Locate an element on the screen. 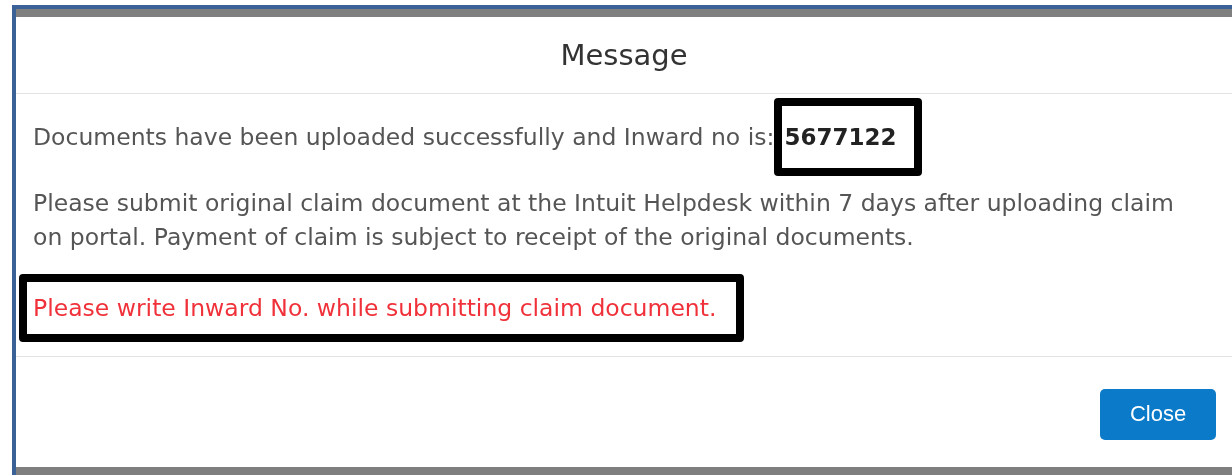  info-message: Please submit original claim document at the Intuit Helpdesk within 7 days after uploading claim on portal. Payment of claim is subject to receipt of the original documents. is located at coordinates (604, 220).